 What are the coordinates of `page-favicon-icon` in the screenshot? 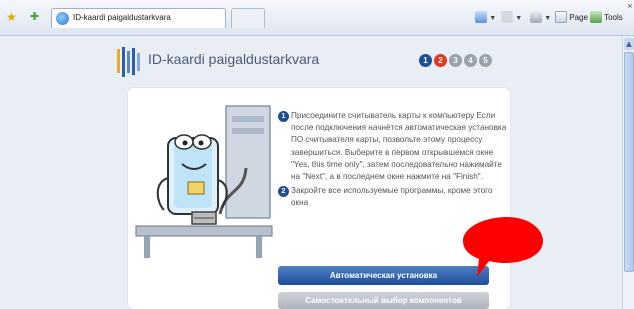 It's located at (62, 18).